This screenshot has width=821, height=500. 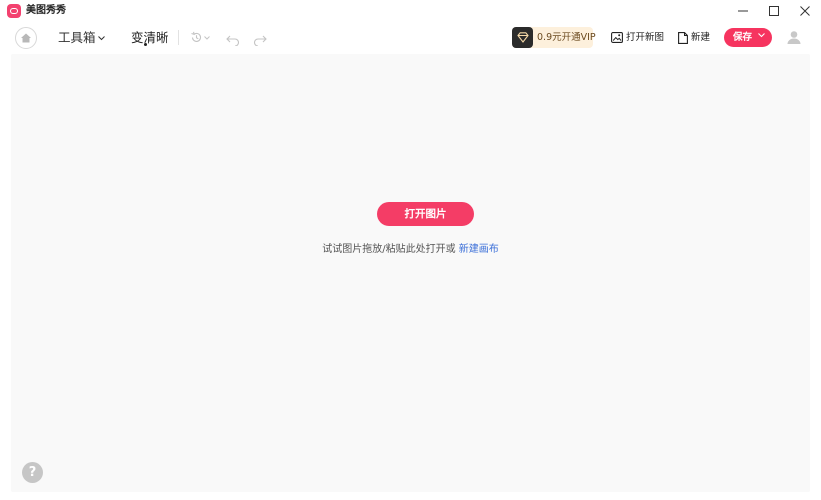 I want to click on toolbar-divider, so click(x=178, y=37).